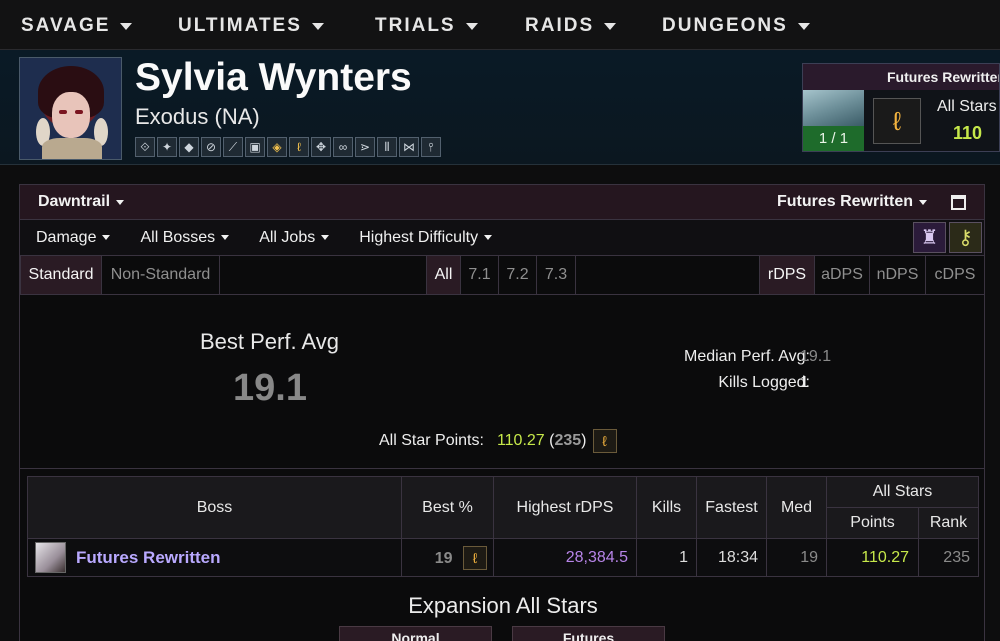 The height and width of the screenshot is (641, 1000). What do you see at coordinates (556, 275) in the screenshot?
I see `patch-7-3: 7.3` at bounding box center [556, 275].